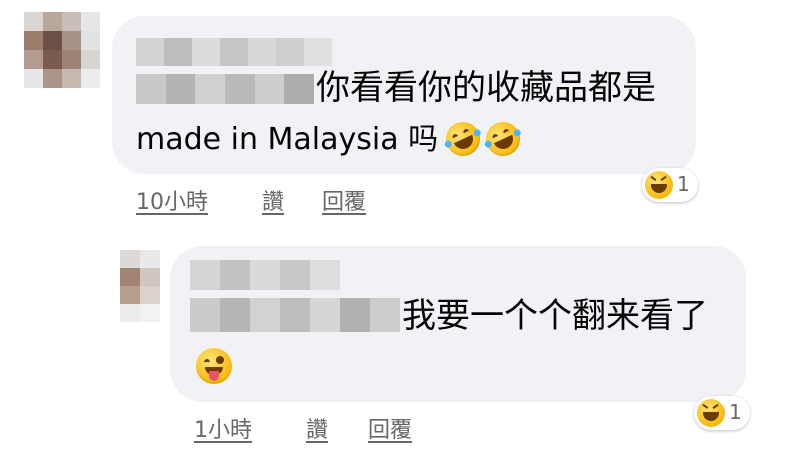 The image size is (800, 453). I want to click on comment-actions: 10小時 讚 回覆, so click(286, 199).